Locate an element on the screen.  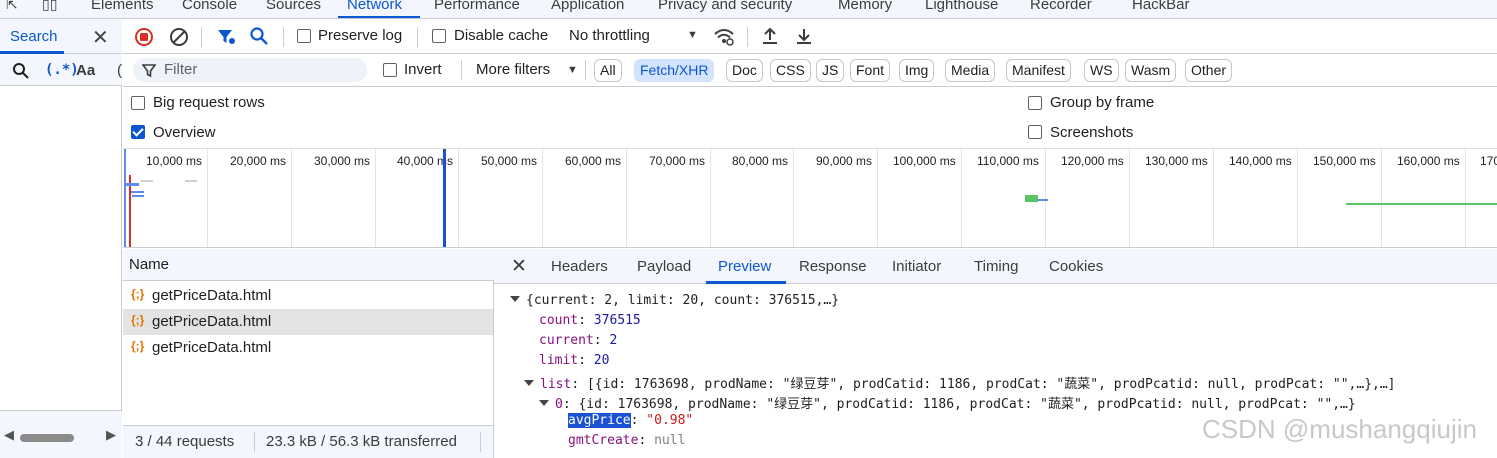
search-pane: Search ✕ (.*) Aa ( ◀ ▶ is located at coordinates (61, 238).